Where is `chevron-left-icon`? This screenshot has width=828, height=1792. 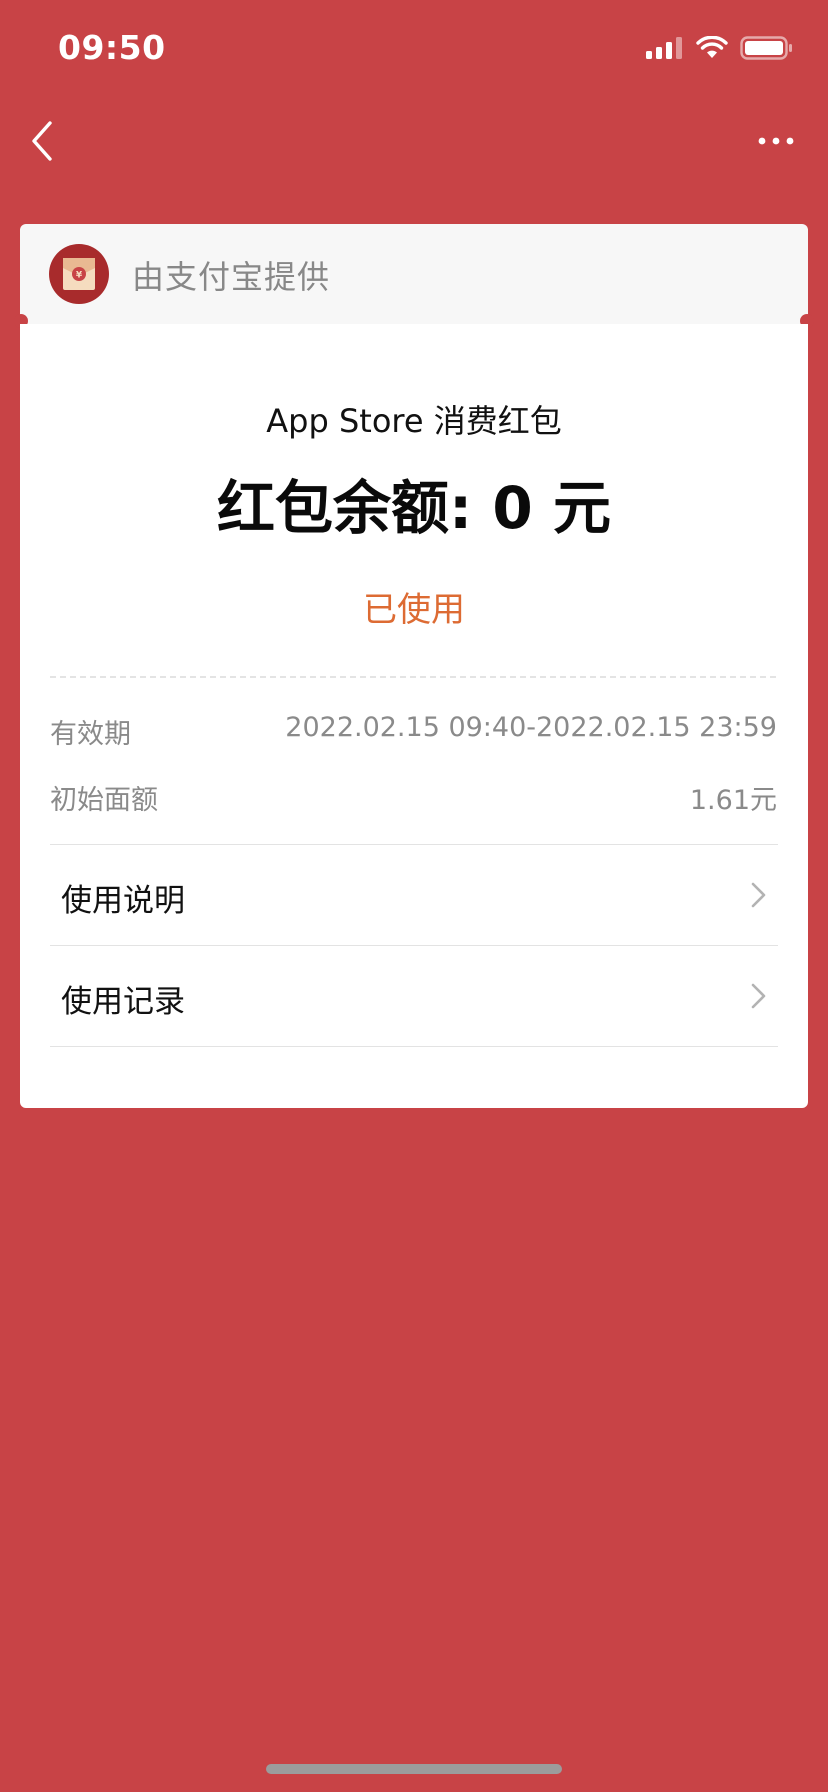 chevron-left-icon is located at coordinates (42, 141).